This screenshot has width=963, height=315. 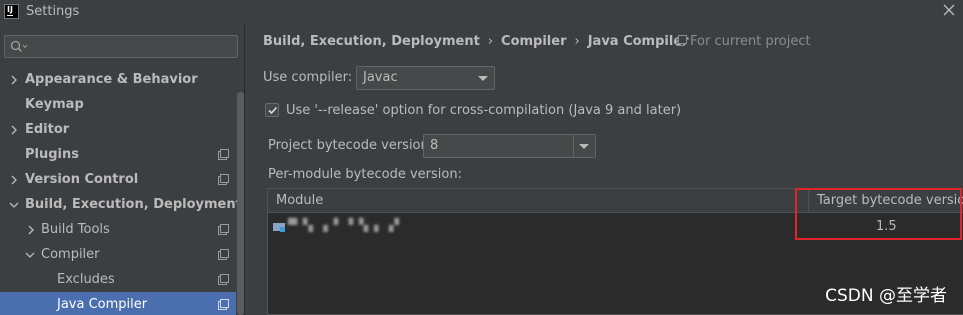 What do you see at coordinates (82, 179) in the screenshot?
I see `sidebar-item-label: Version Control` at bounding box center [82, 179].